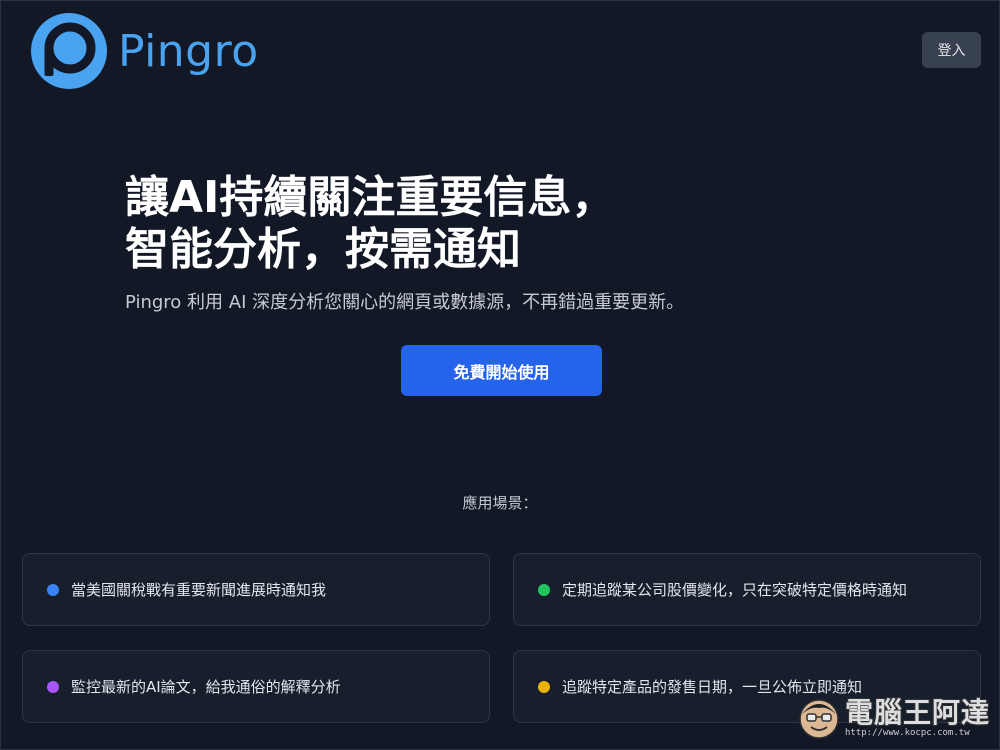 This screenshot has width=1000, height=750. I want to click on watermark: 電腦王阿達 http://www.kocpc.com.tw, so click(893, 718).